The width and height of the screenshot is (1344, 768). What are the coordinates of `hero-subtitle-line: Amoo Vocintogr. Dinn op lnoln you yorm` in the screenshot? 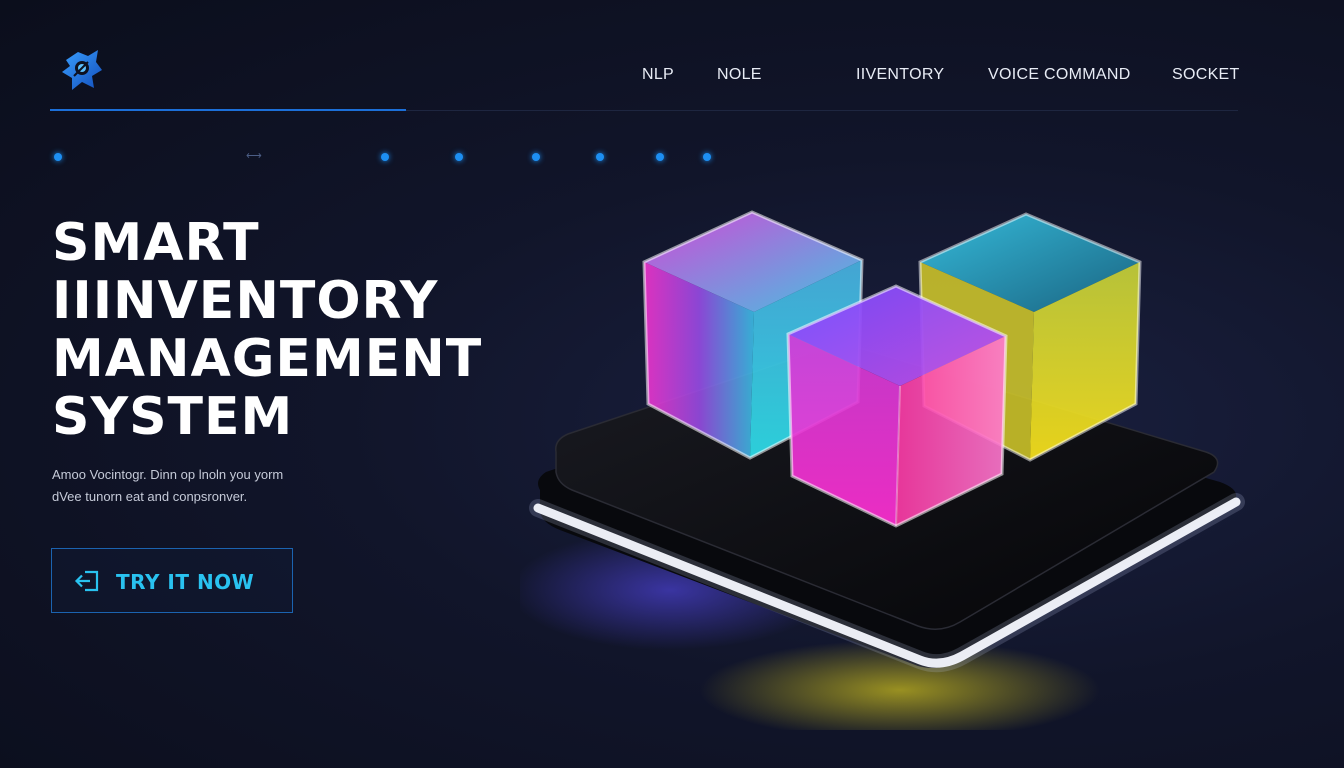 It's located at (168, 474).